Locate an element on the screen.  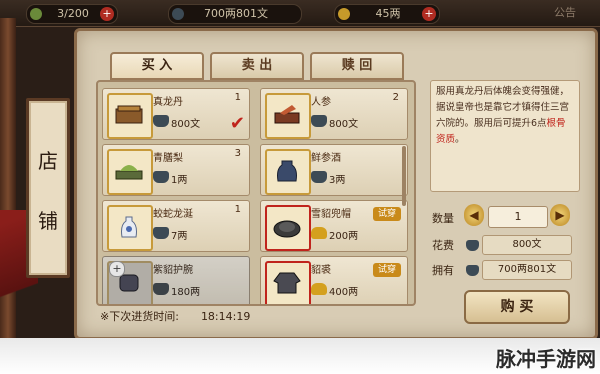
item-name: 人参 is located at coordinates (321, 102).